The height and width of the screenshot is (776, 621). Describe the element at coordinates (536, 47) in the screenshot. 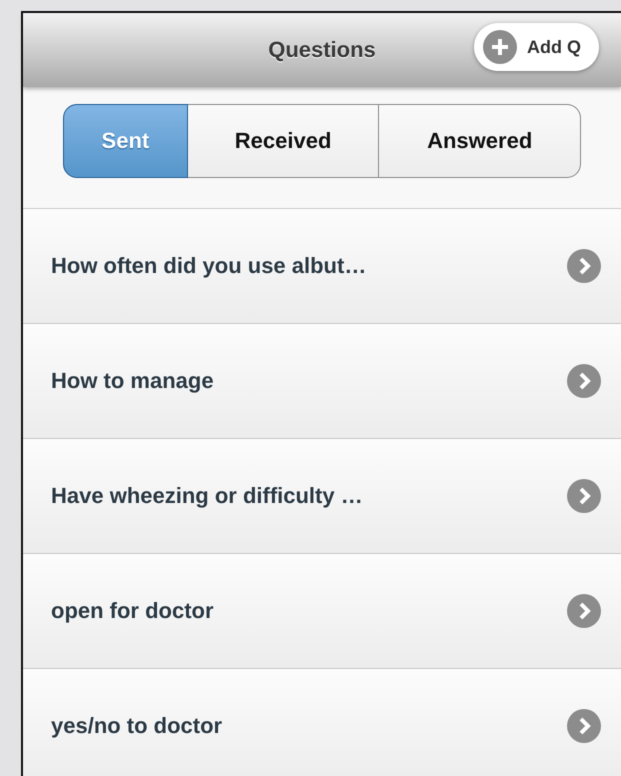

I see `add-question-button: Add Q` at that location.